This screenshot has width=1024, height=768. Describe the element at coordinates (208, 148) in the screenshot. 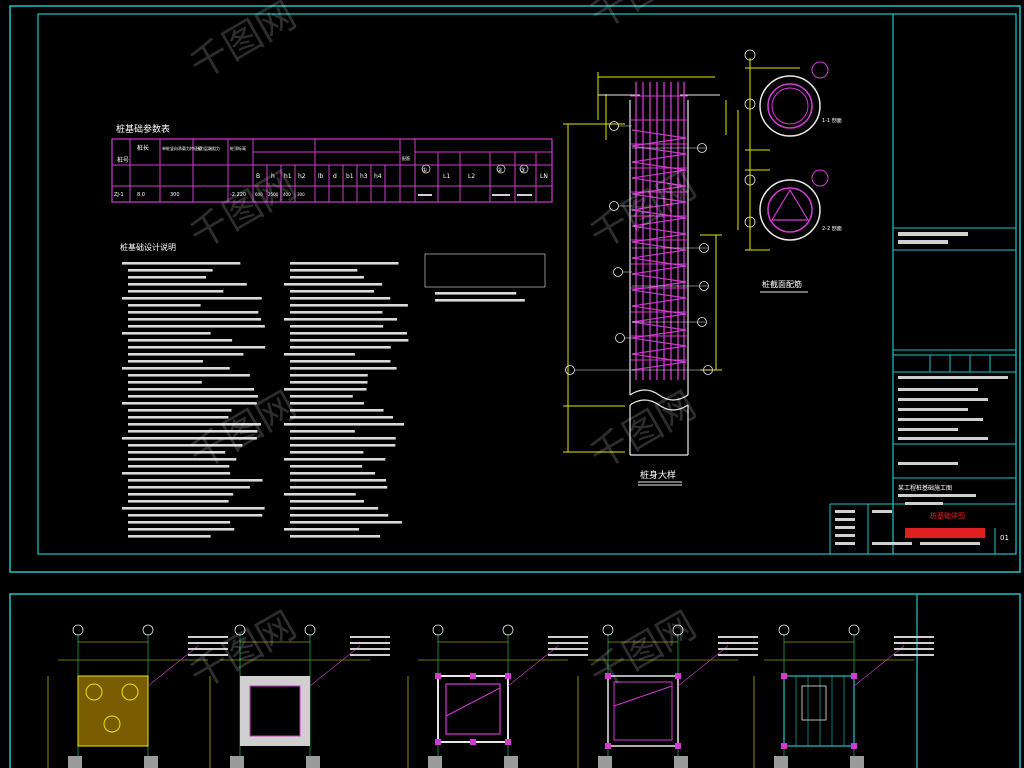

I see `table-header-end-resist: 持力层端阻力` at that location.